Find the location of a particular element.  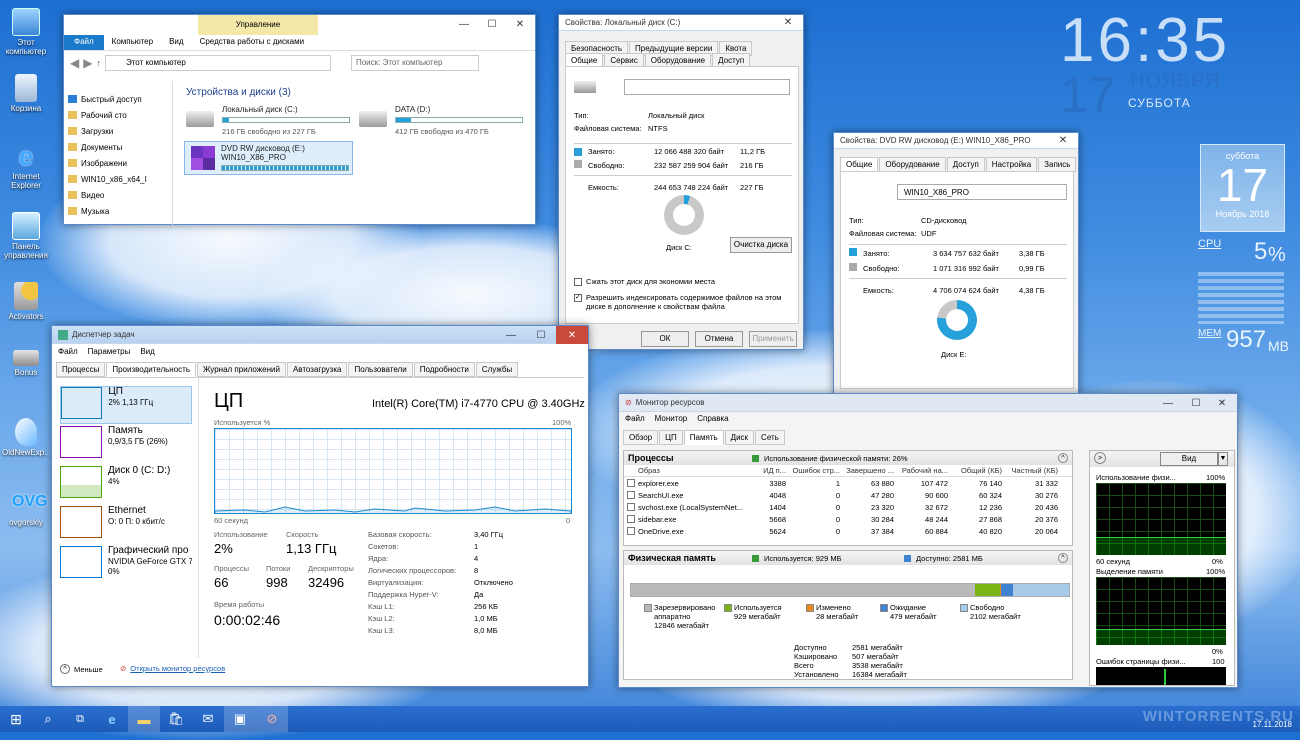

desktop-icon-recycle-bin: Корзина is located at coordinates (26, 93).